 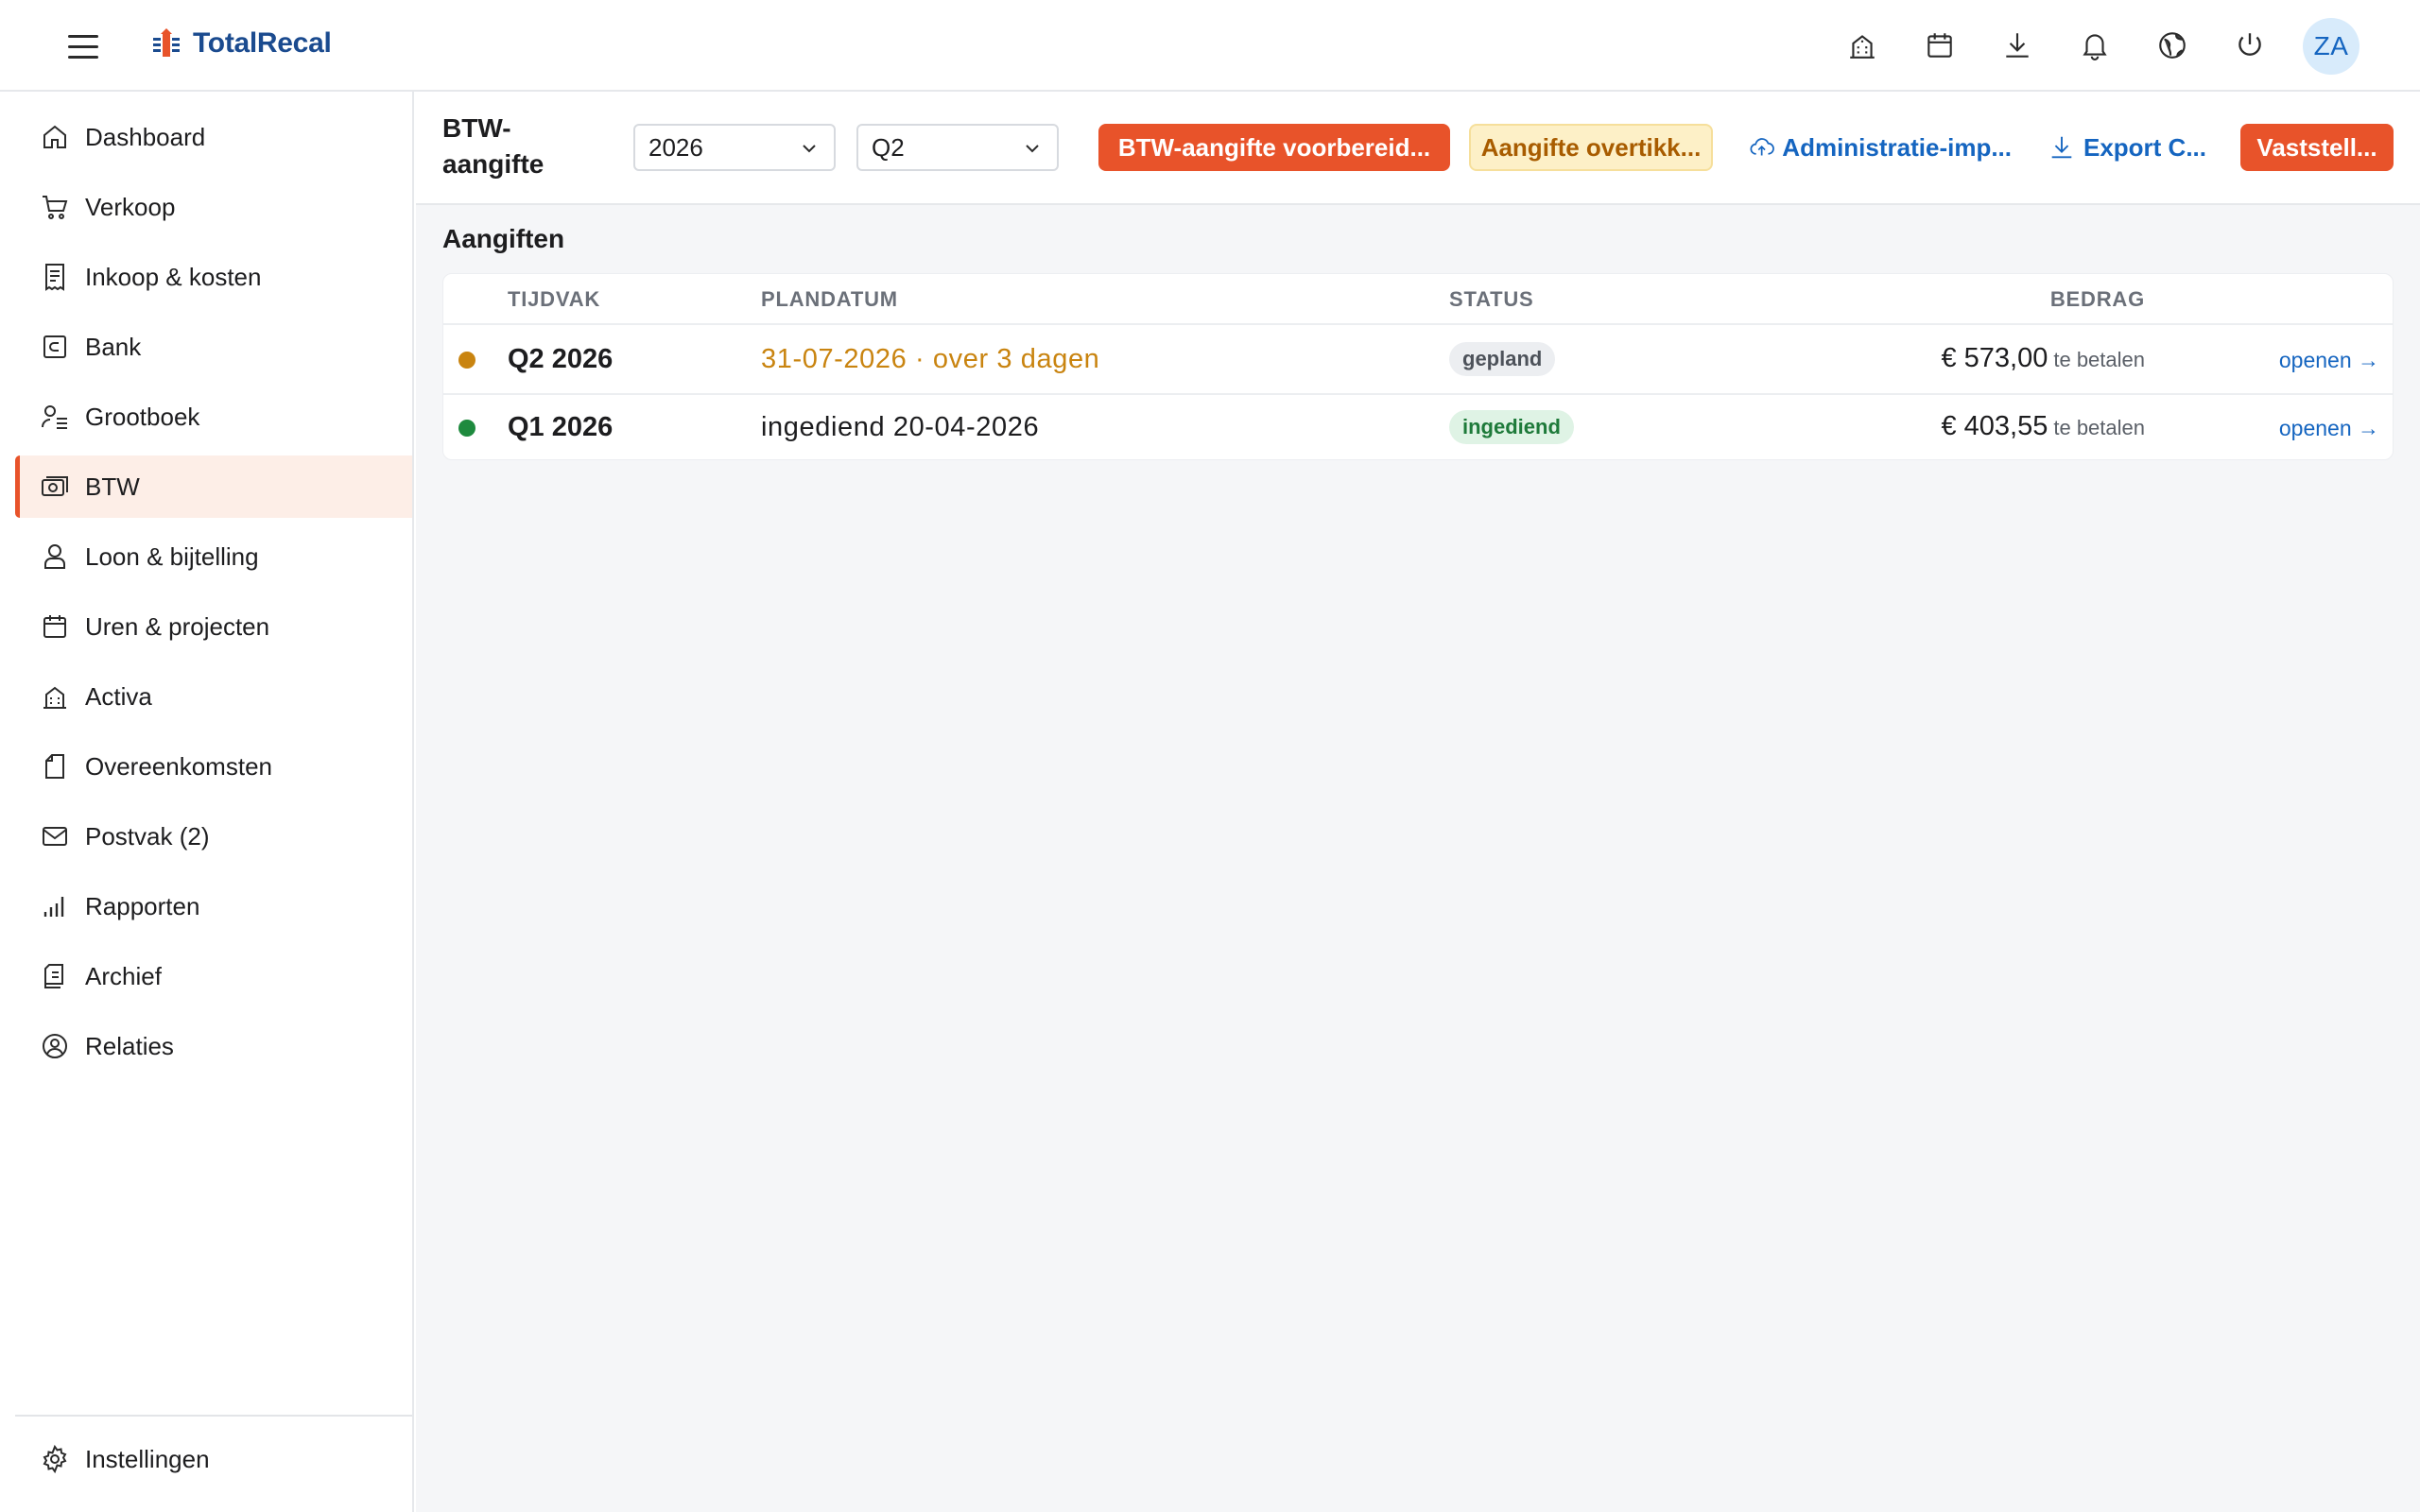 I want to click on sidebar-item-dashboard: Dashboard, so click(x=213, y=137).